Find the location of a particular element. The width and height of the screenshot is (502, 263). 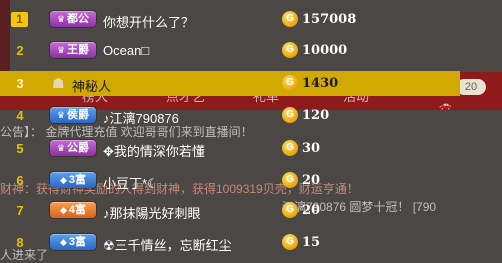

rank-number: 1 is located at coordinates (19, 19).